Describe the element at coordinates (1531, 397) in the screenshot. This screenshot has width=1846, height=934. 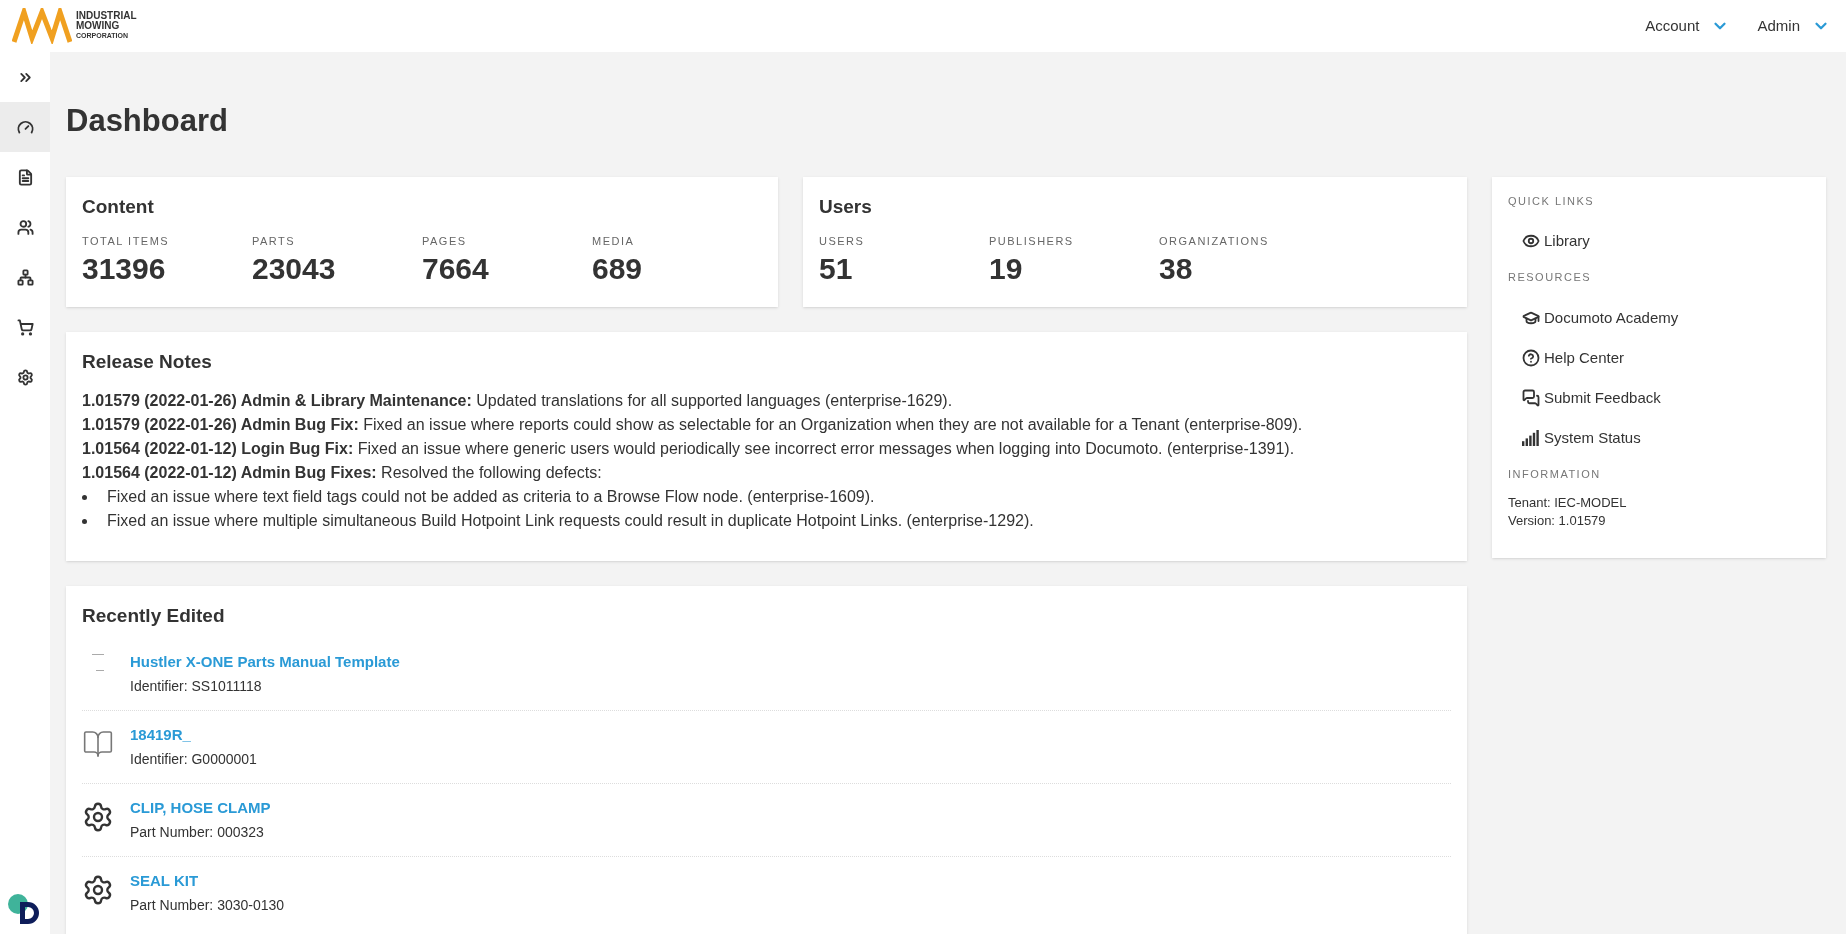
I see `chat-bubbles-icon` at that location.